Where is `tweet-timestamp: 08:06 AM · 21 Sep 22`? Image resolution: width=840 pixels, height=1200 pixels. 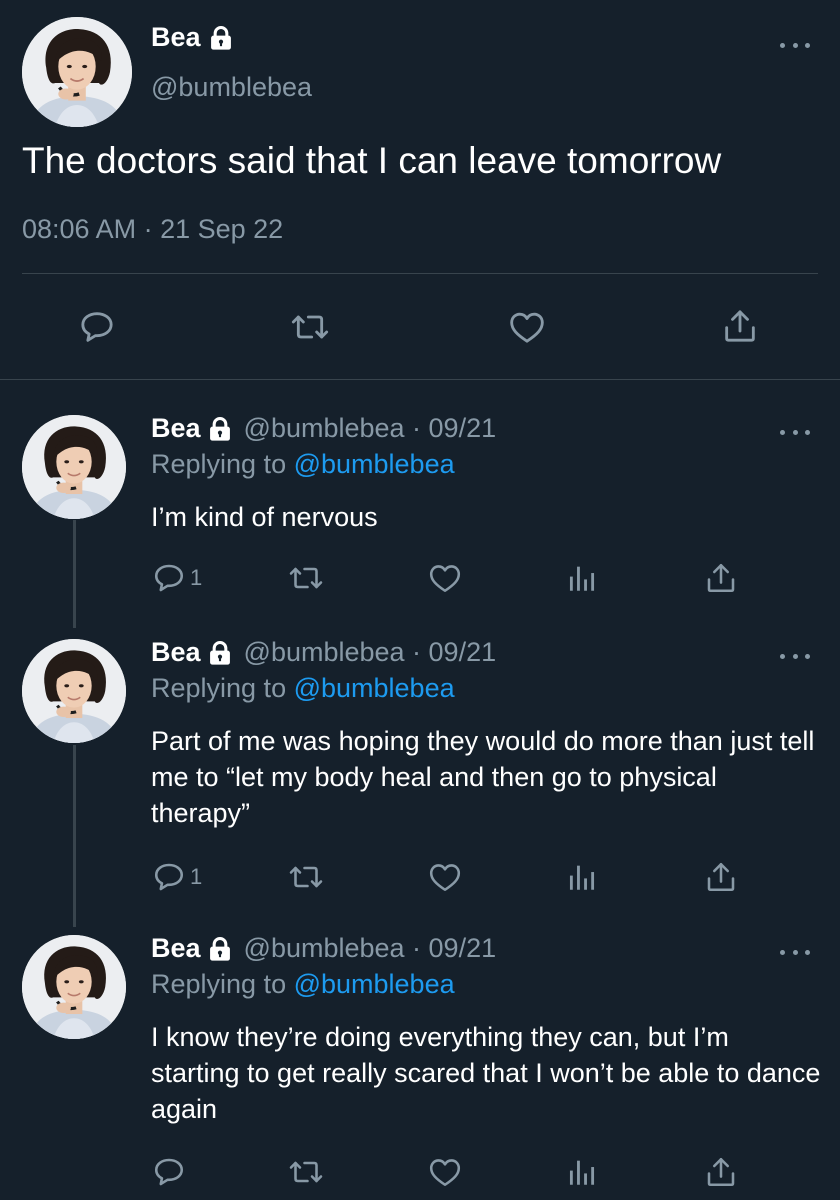
tweet-timestamp: 08:06 AM · 21 Sep 22 is located at coordinates (152, 229).